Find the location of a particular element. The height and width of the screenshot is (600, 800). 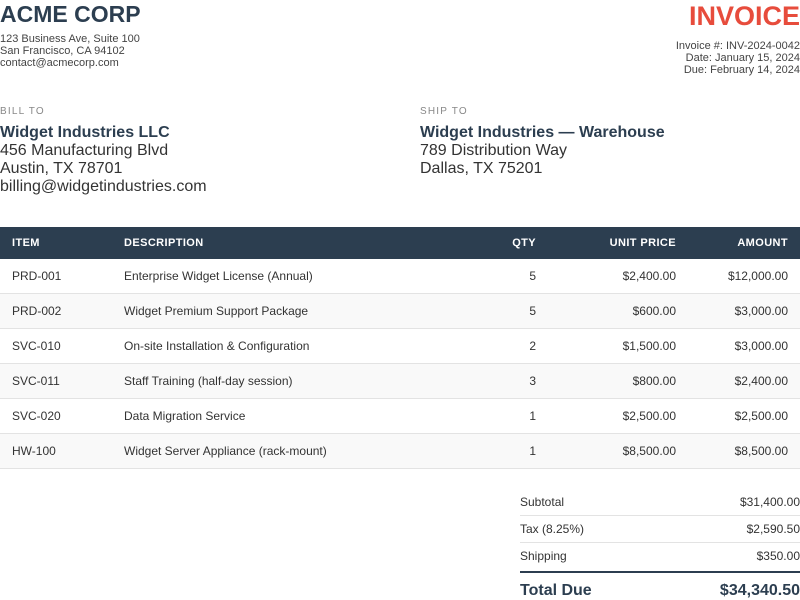

total-due-label: Total Due is located at coordinates (556, 590).